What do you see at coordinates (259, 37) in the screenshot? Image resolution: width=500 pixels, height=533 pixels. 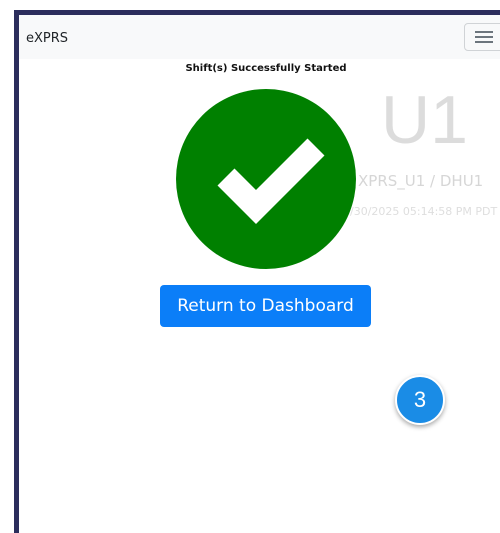 I see `top-navbar: eXPRS` at bounding box center [259, 37].